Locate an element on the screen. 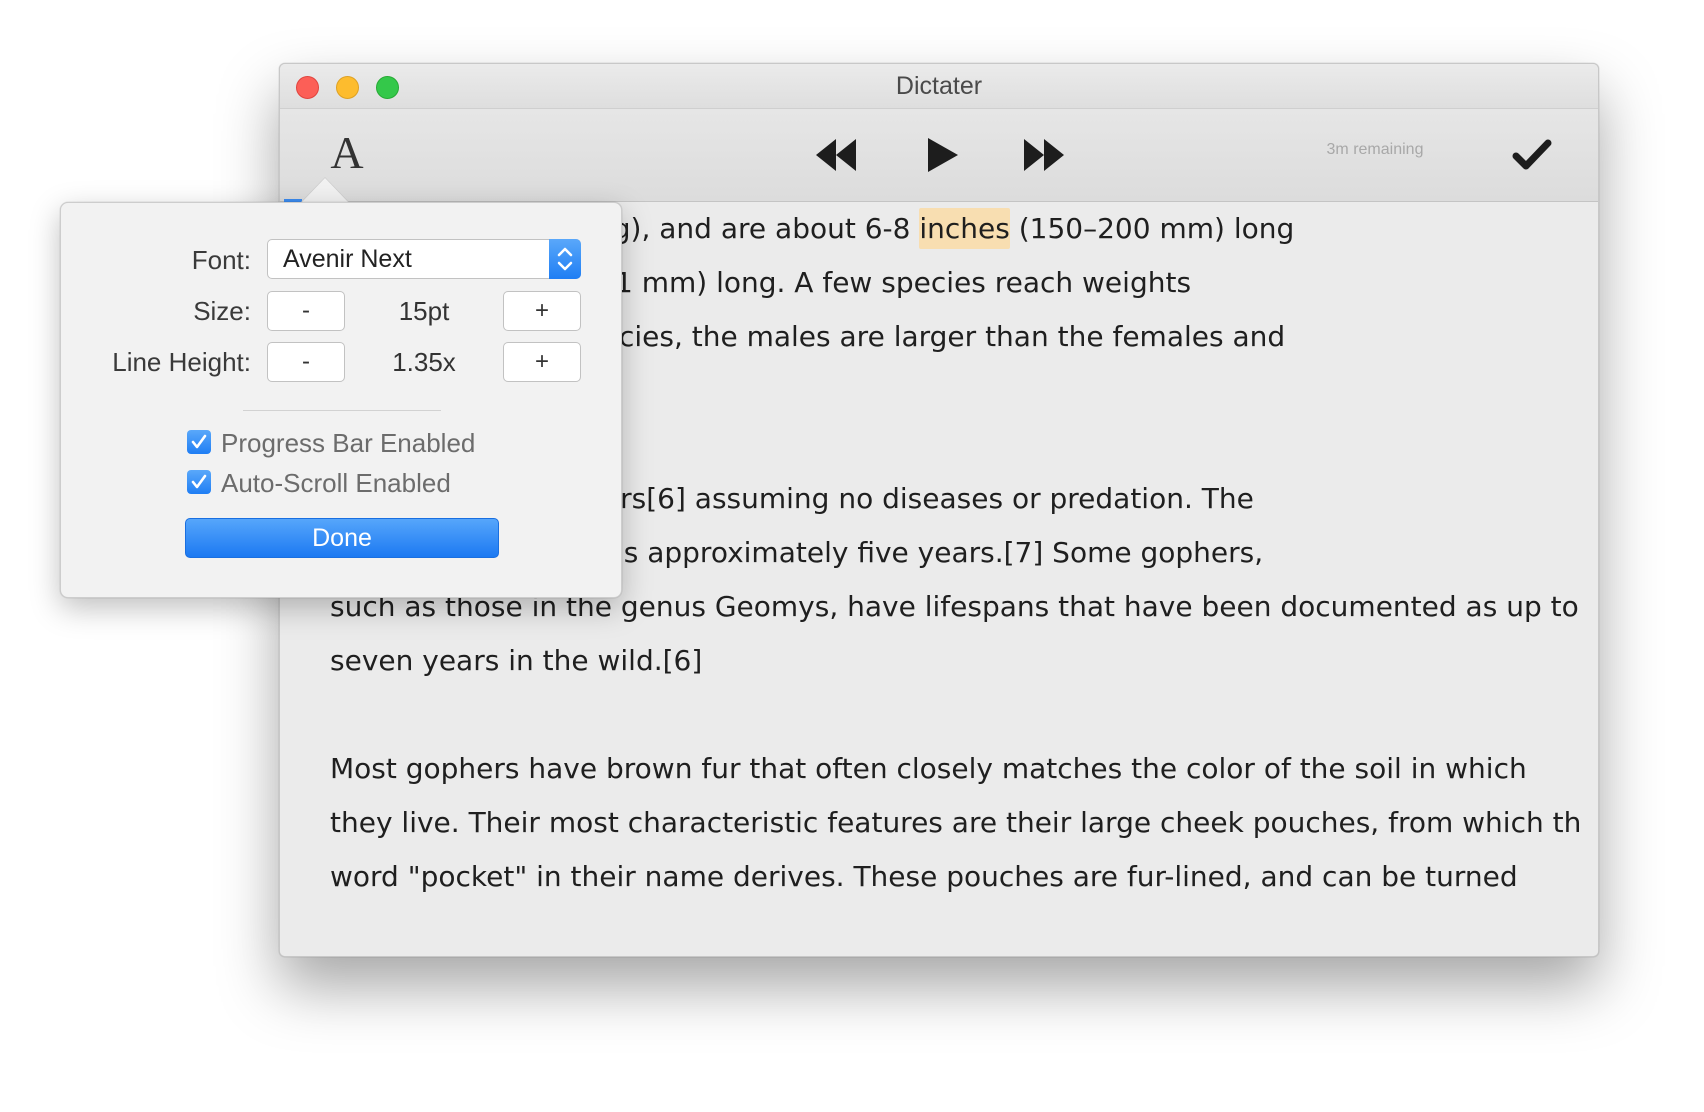 The image size is (1704, 1112). text-segment: (150–200 mm) long is located at coordinates (1152, 228).